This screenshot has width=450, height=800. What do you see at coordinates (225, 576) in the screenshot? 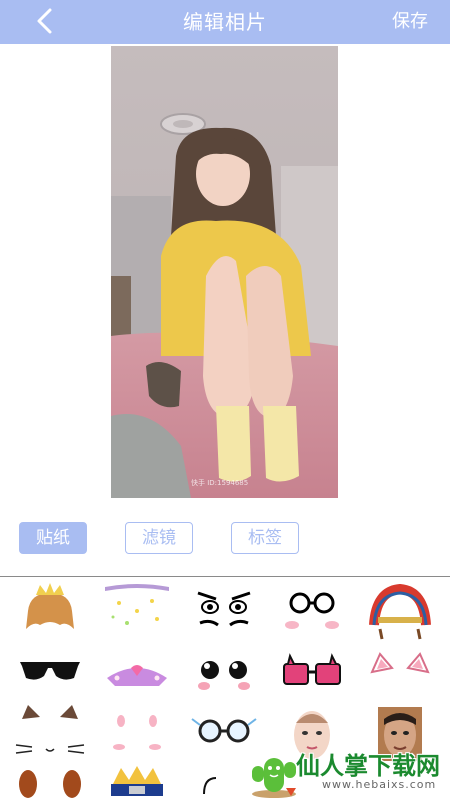
I see `divider` at bounding box center [225, 576].